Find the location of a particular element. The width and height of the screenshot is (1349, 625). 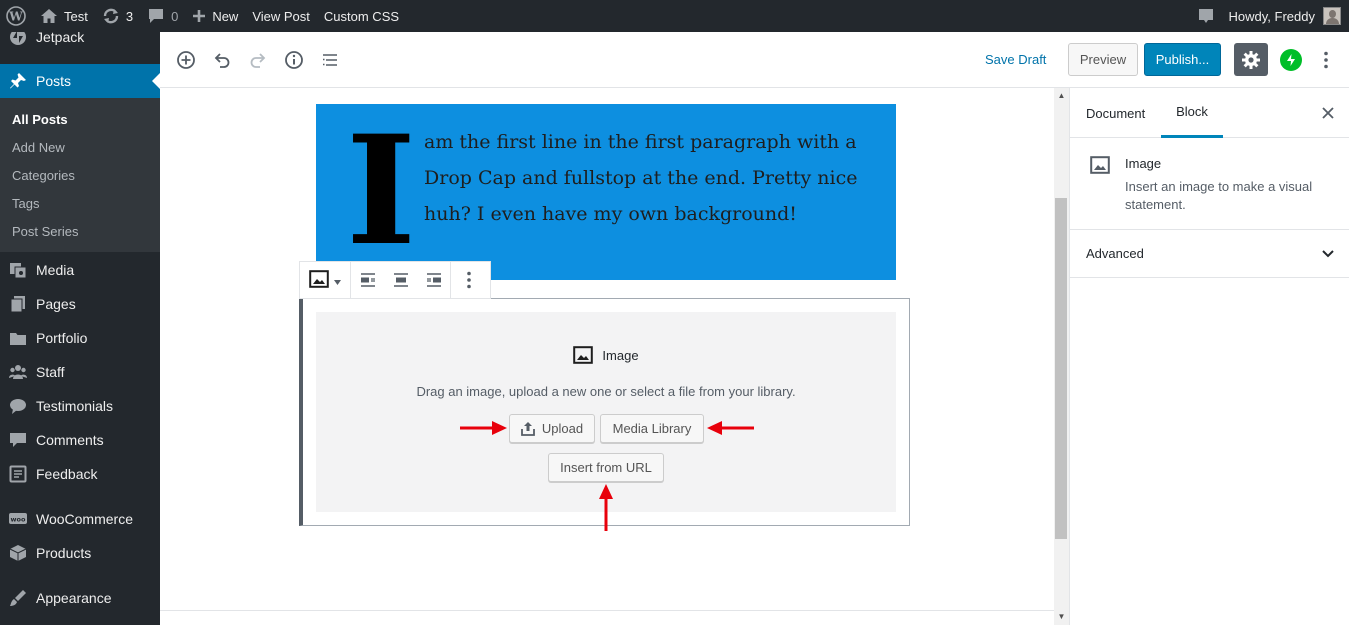

drop-cap: I is located at coordinates (381, 191).